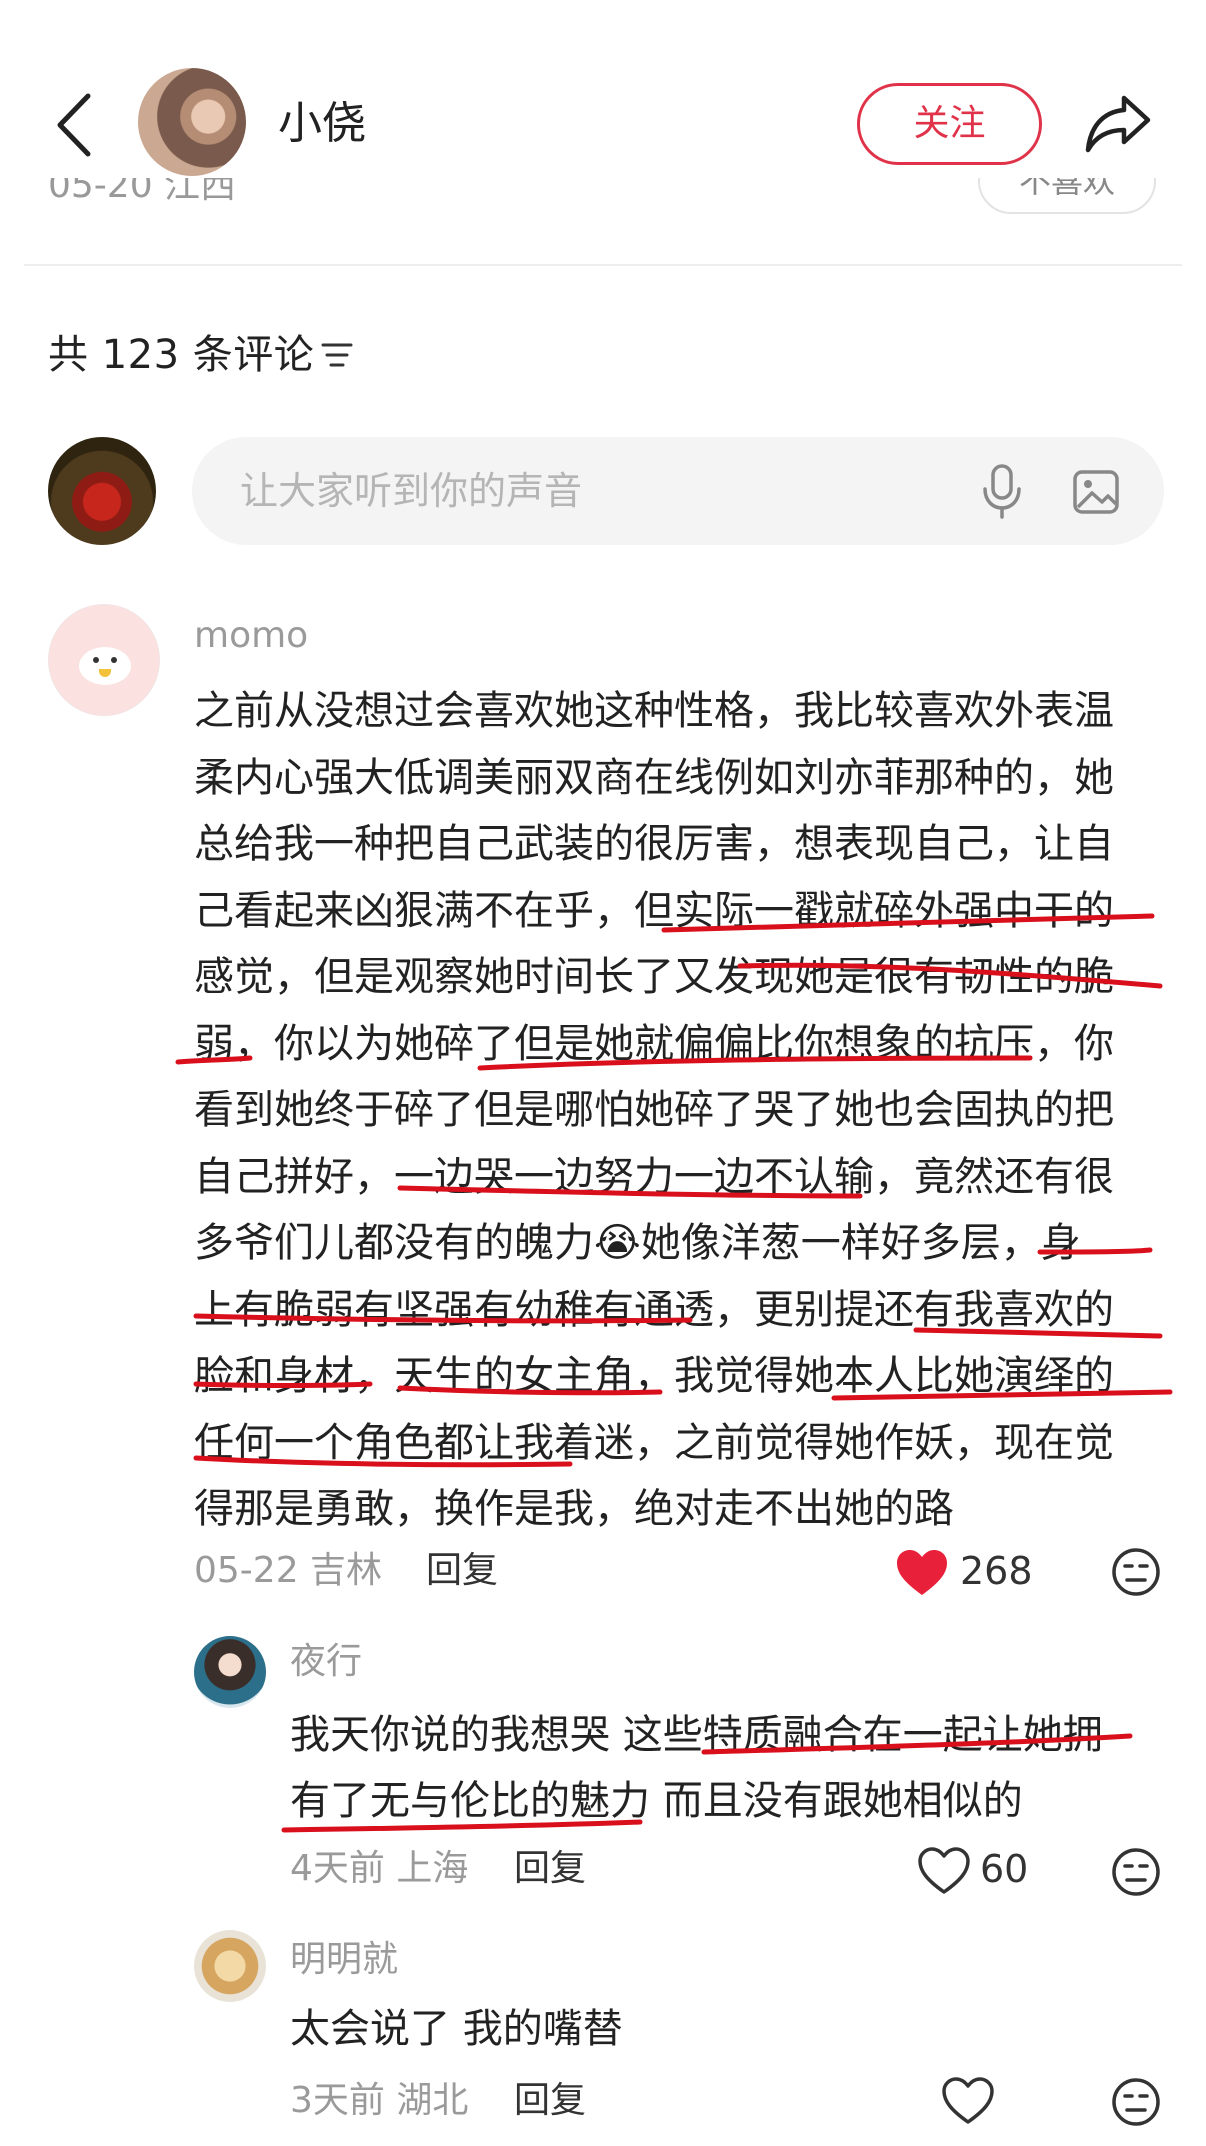  Describe the element at coordinates (654, 844) in the screenshot. I see `comment-line: 总给我一种把自己武装的很厉害，想表现自己，让自` at that location.